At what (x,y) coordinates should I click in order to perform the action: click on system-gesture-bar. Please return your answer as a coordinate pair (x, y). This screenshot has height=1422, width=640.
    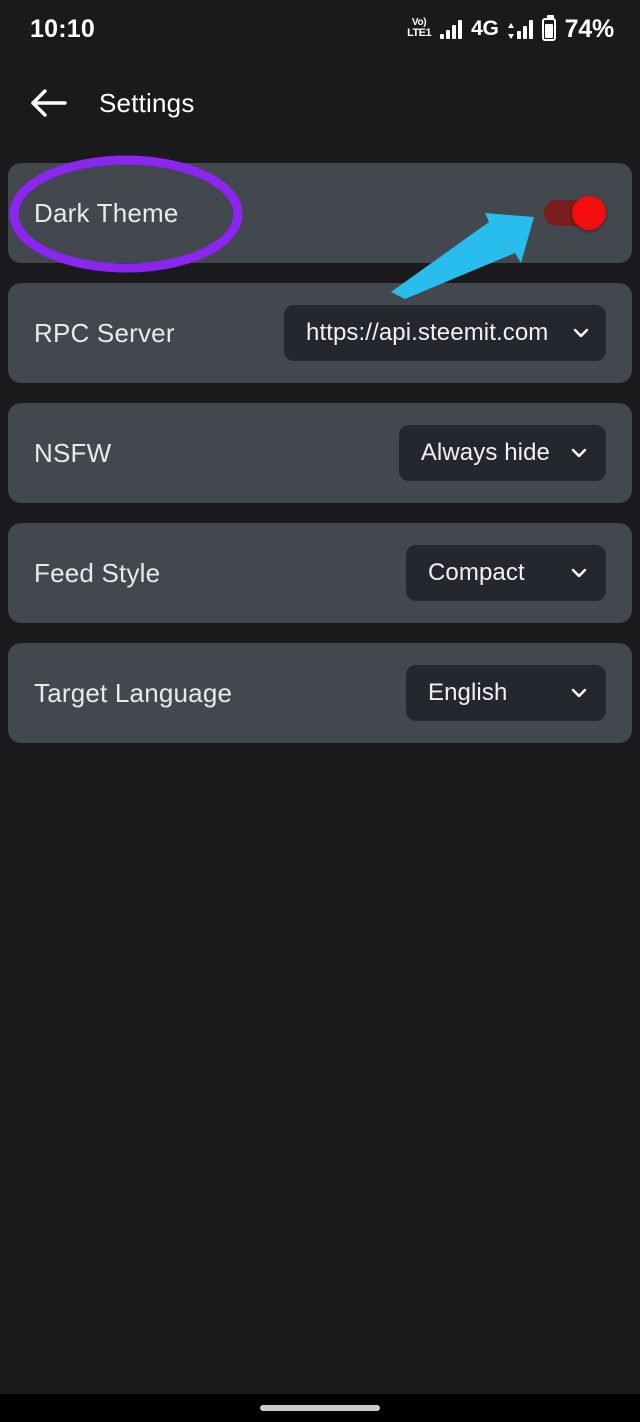
    Looking at the image, I should click on (320, 1408).